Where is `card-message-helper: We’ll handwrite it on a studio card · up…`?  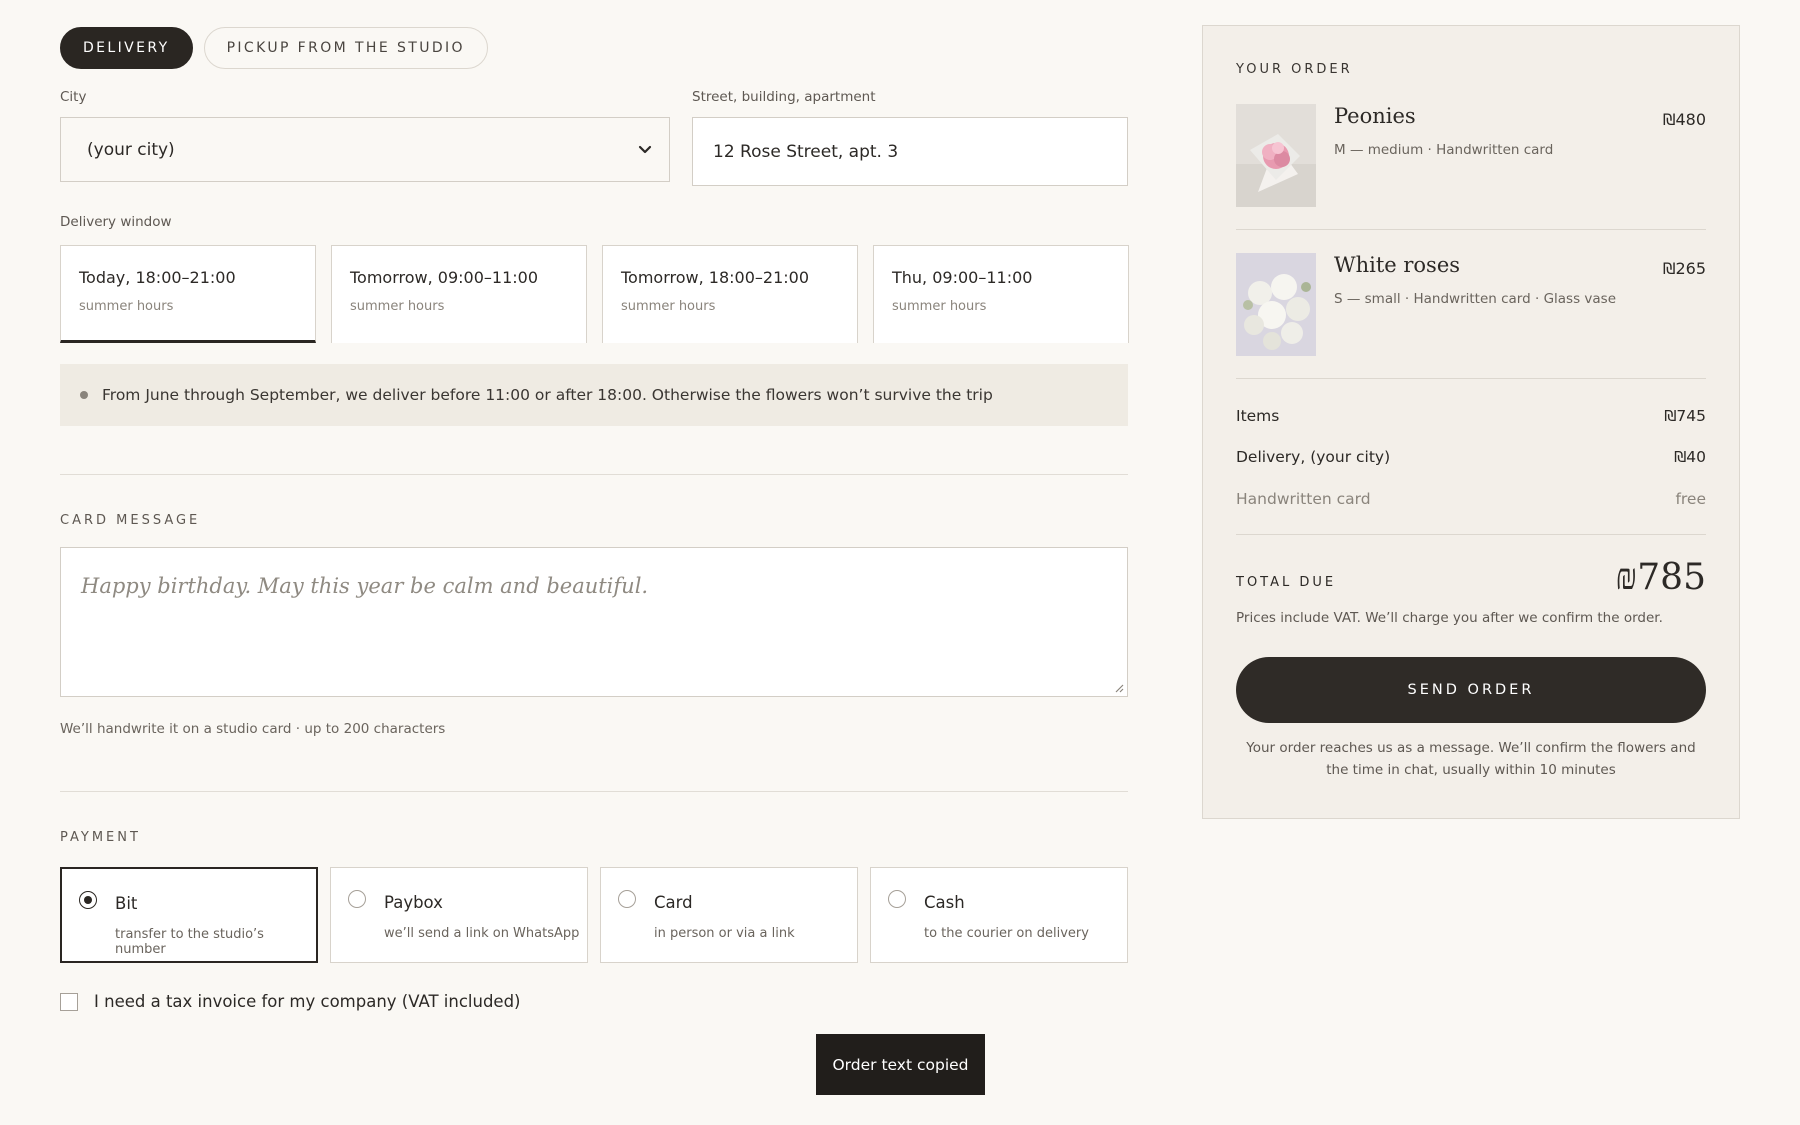
card-message-helper: We’ll handwrite it on a studio card · up… is located at coordinates (253, 729).